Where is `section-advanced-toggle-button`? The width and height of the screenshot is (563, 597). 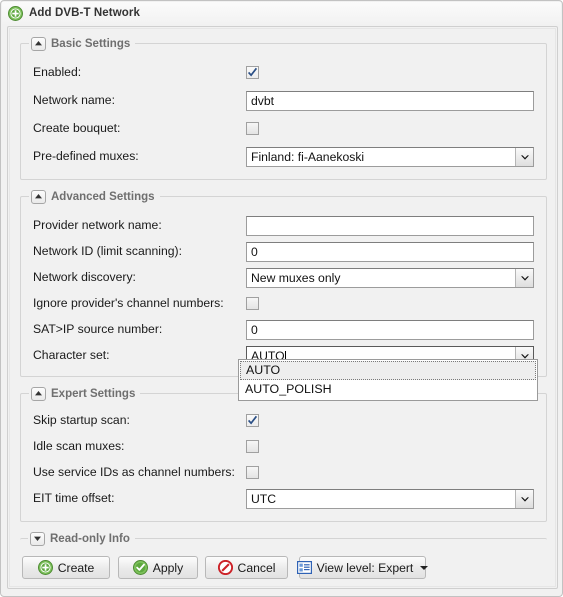 section-advanced-toggle-button is located at coordinates (38, 196).